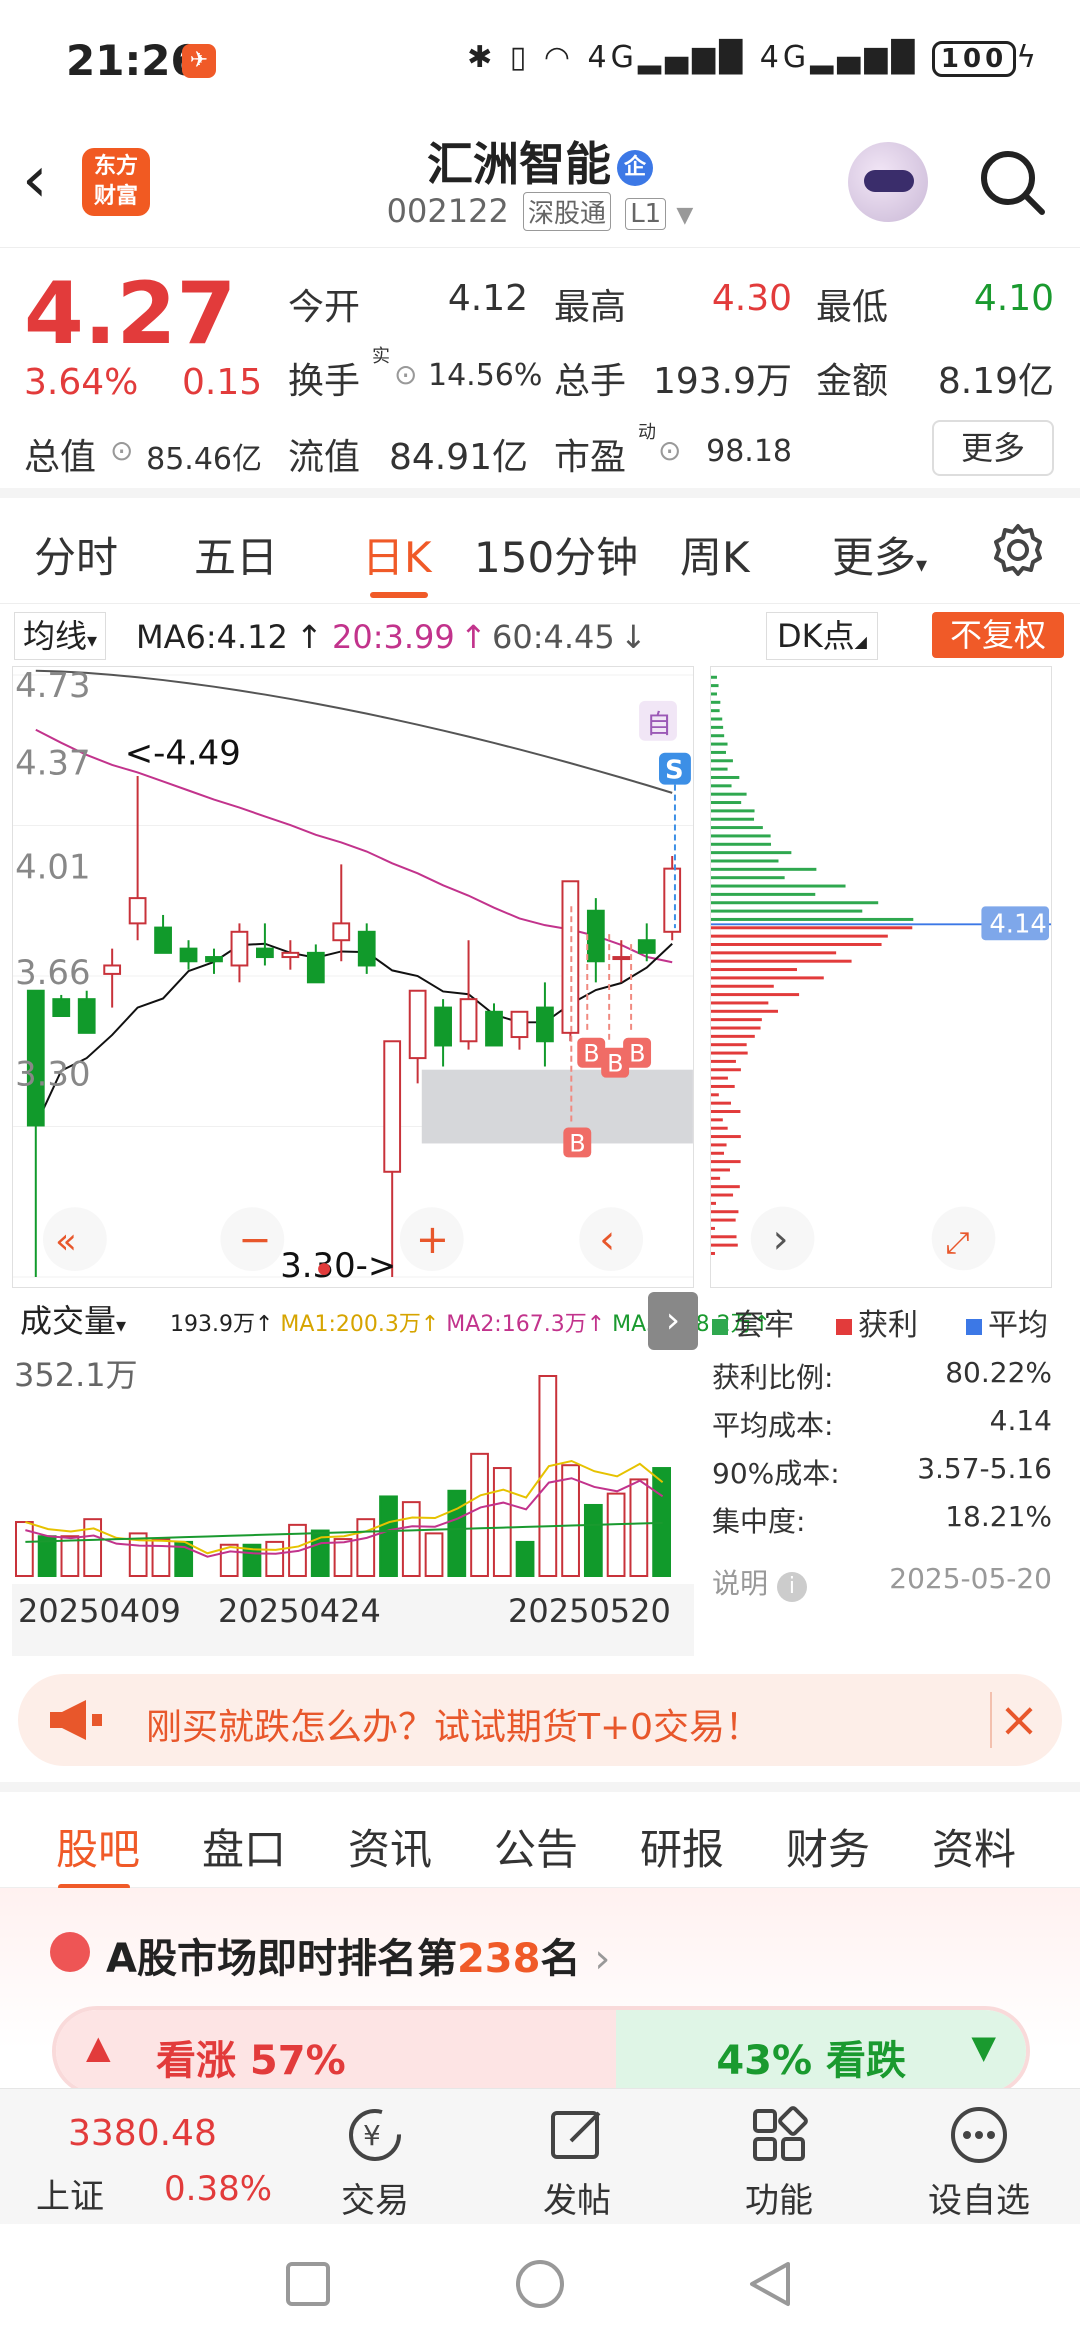  What do you see at coordinates (244, 1846) in the screenshot?
I see `tab-orderbook: 盘口` at bounding box center [244, 1846].